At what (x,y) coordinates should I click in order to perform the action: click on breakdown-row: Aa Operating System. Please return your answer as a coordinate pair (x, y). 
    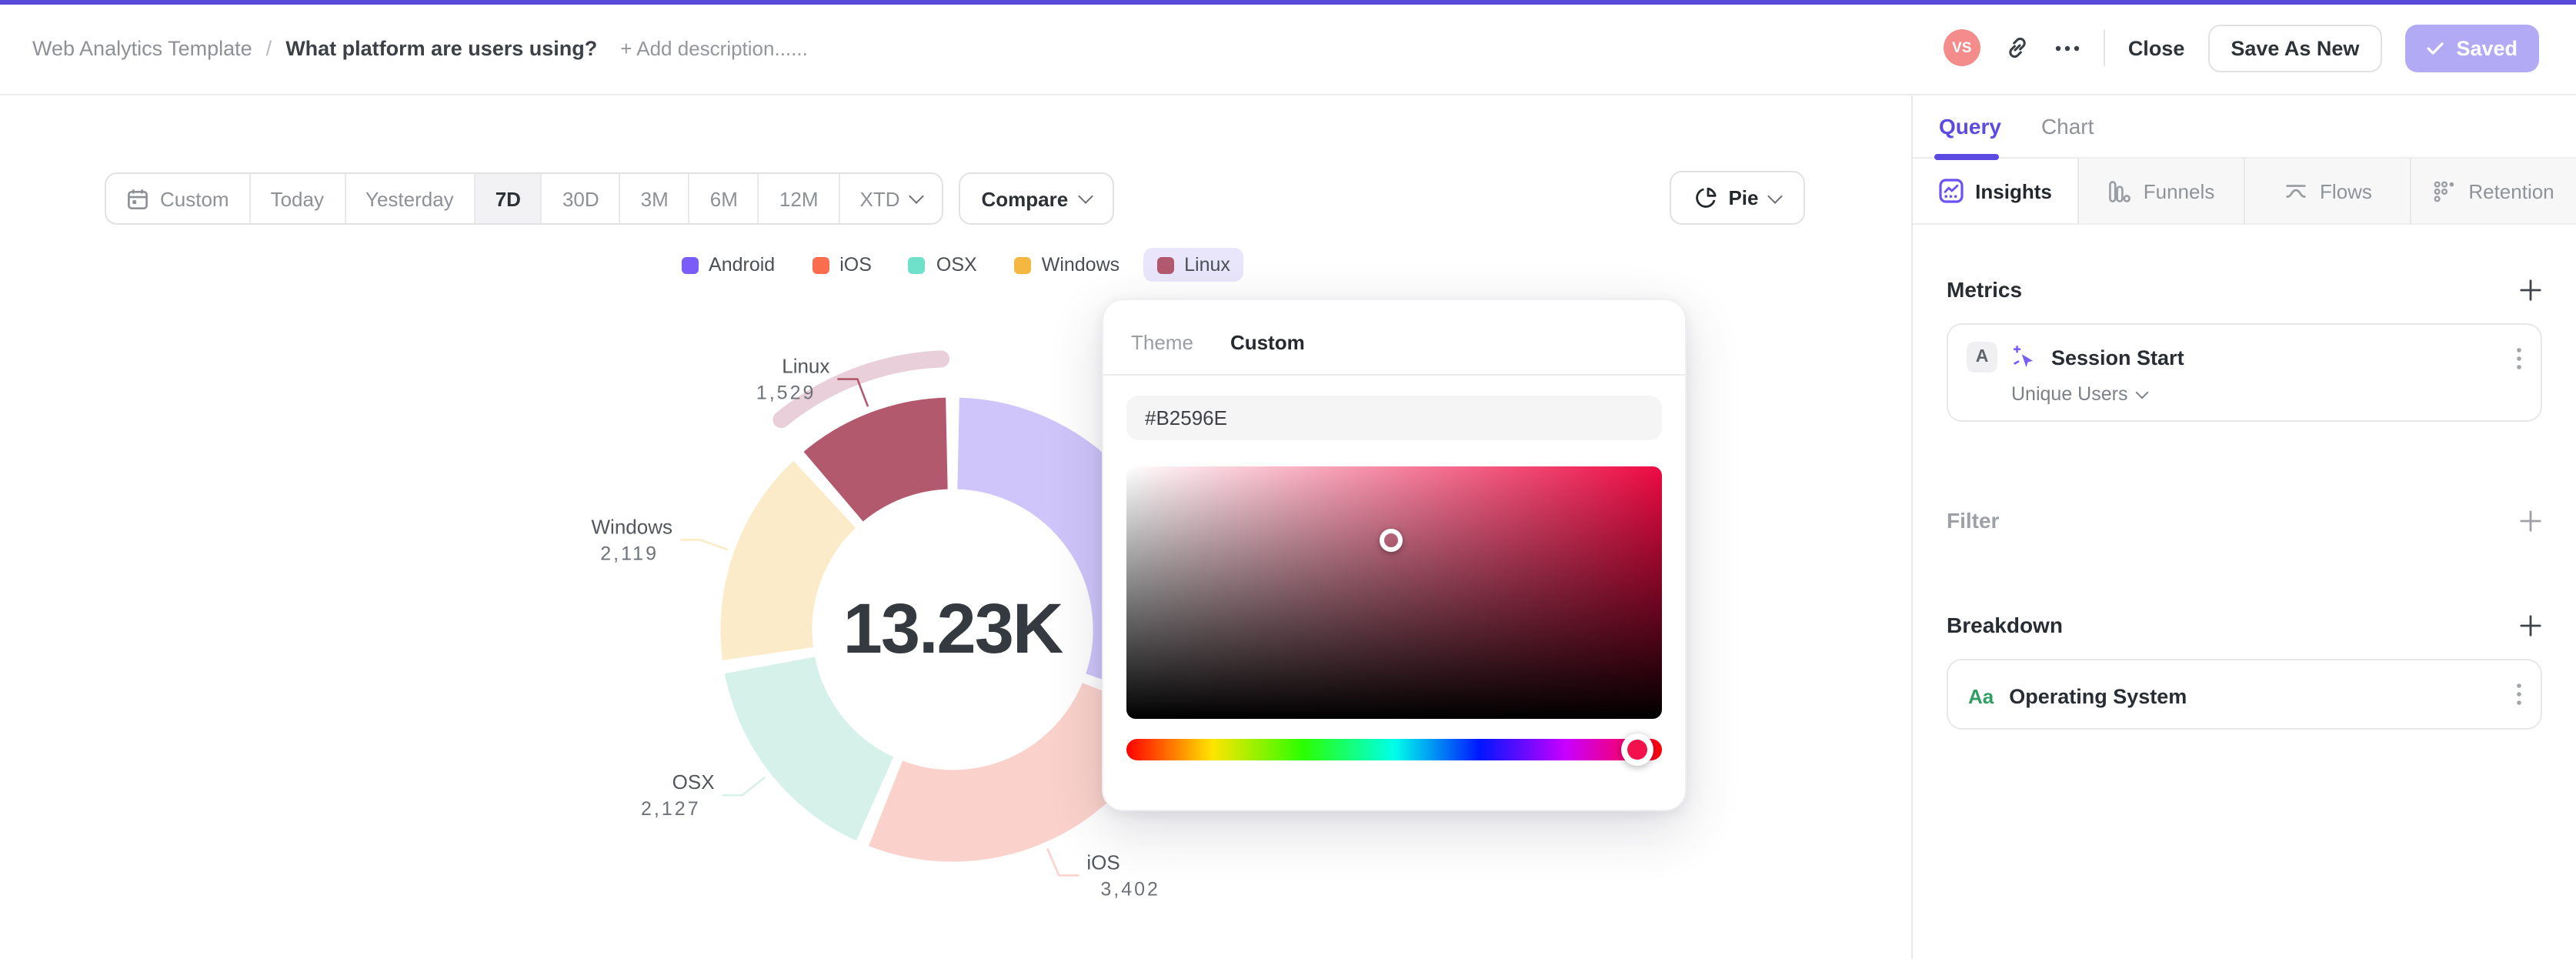
    Looking at the image, I should click on (2077, 695).